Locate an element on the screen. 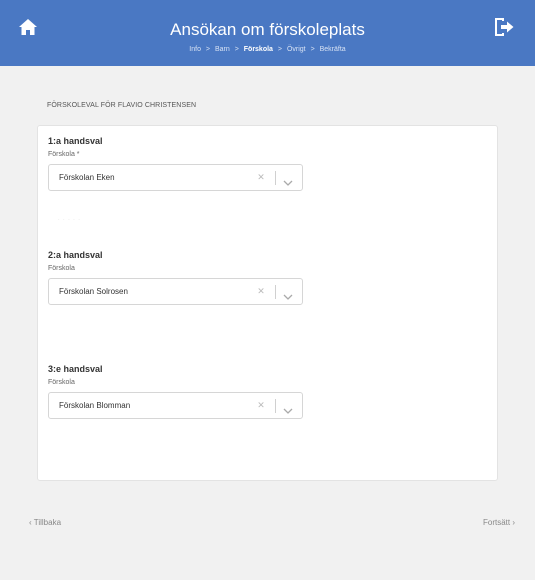 The image size is (535, 580). first-choice-clear-icon: ✕ is located at coordinates (261, 177).